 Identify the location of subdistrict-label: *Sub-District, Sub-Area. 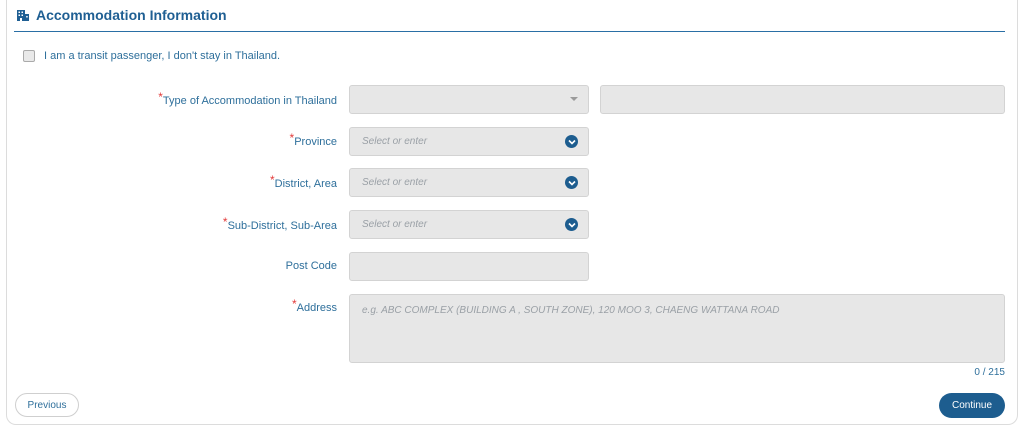
(279, 223).